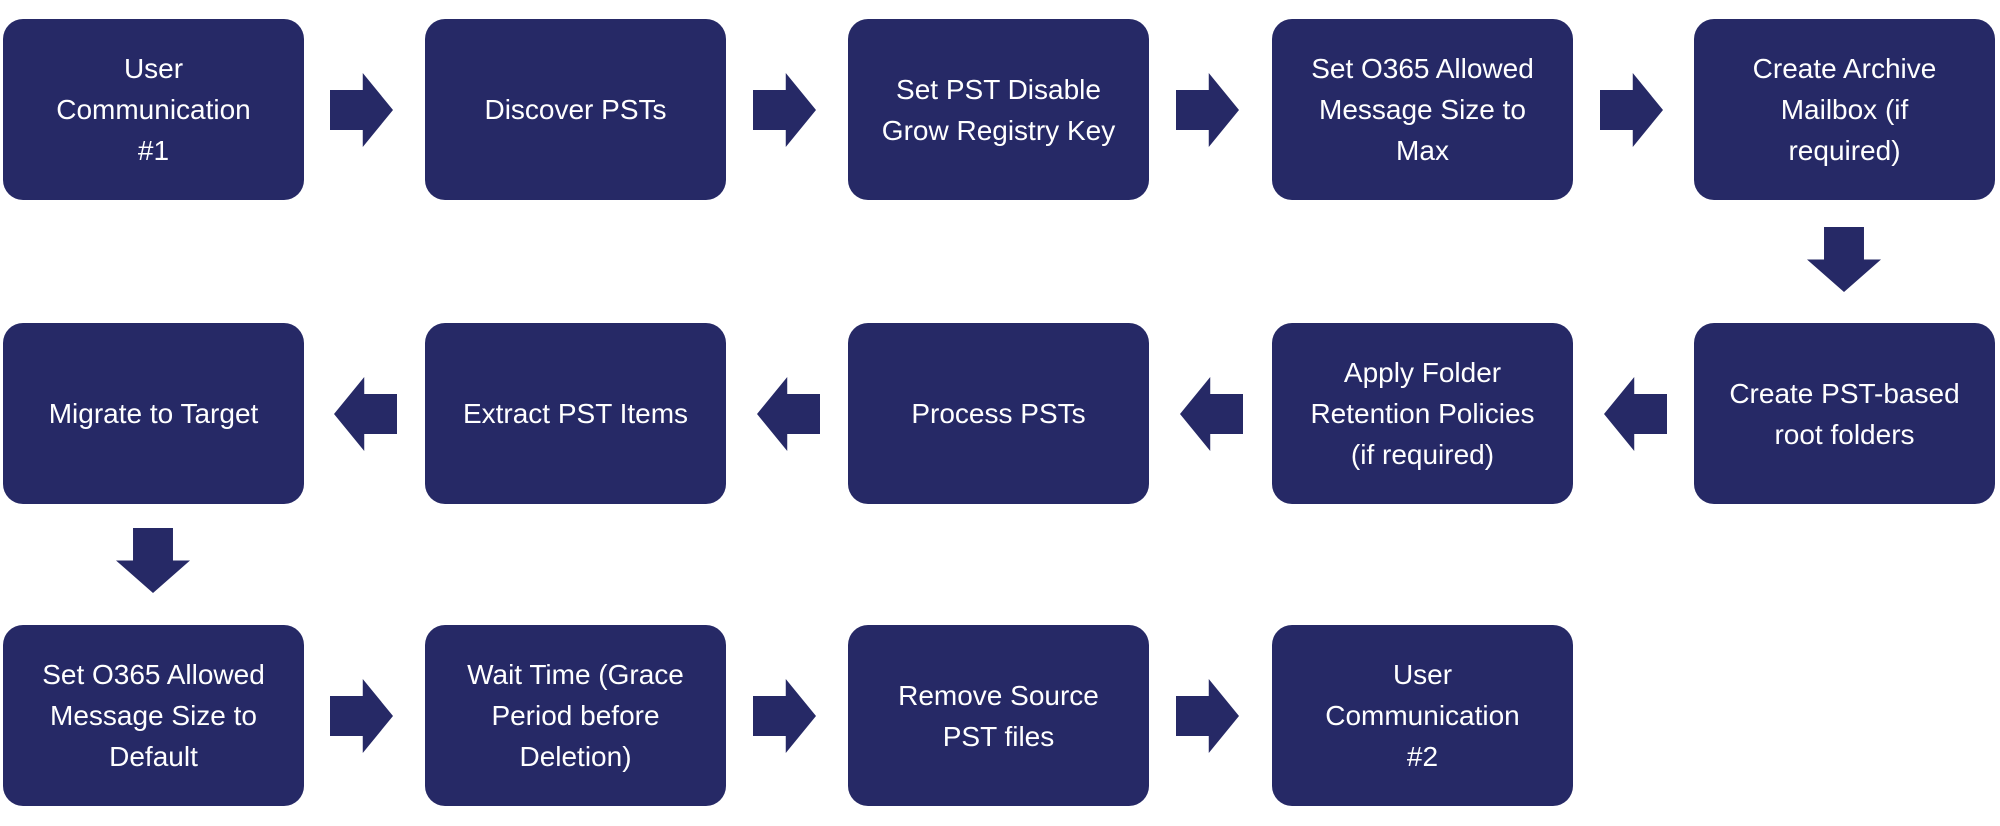 The image size is (2000, 826). I want to click on step-label-line: Extract PST Items, so click(575, 413).